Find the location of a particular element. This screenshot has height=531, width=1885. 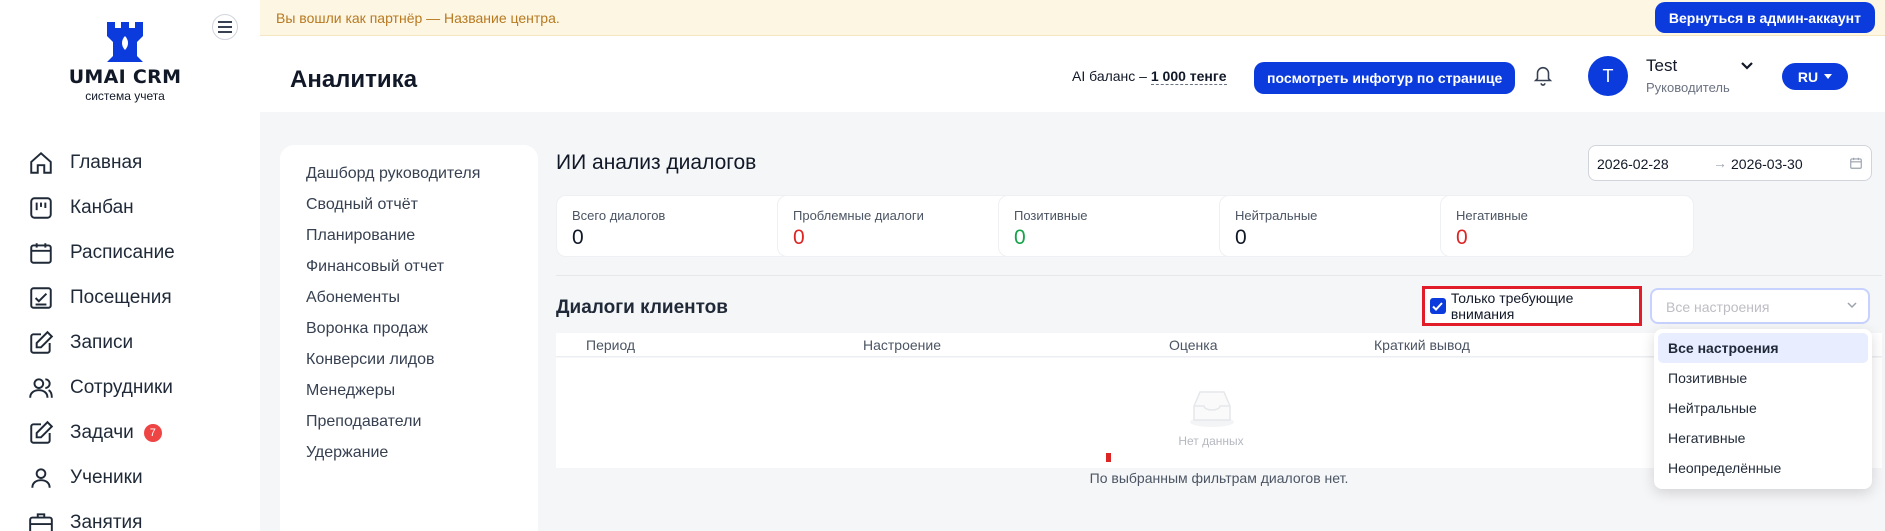

empty-inbox-icon is located at coordinates (1212, 409).